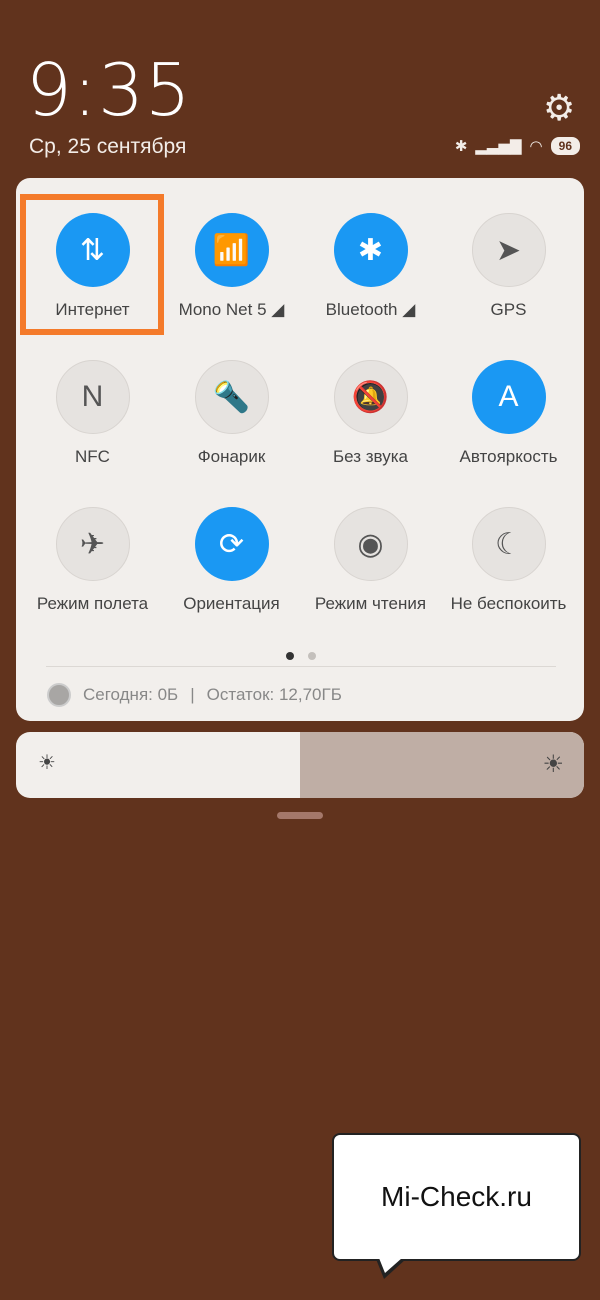 The width and height of the screenshot is (600, 1300). I want to click on bluetooth-status-icon: ✱, so click(461, 146).